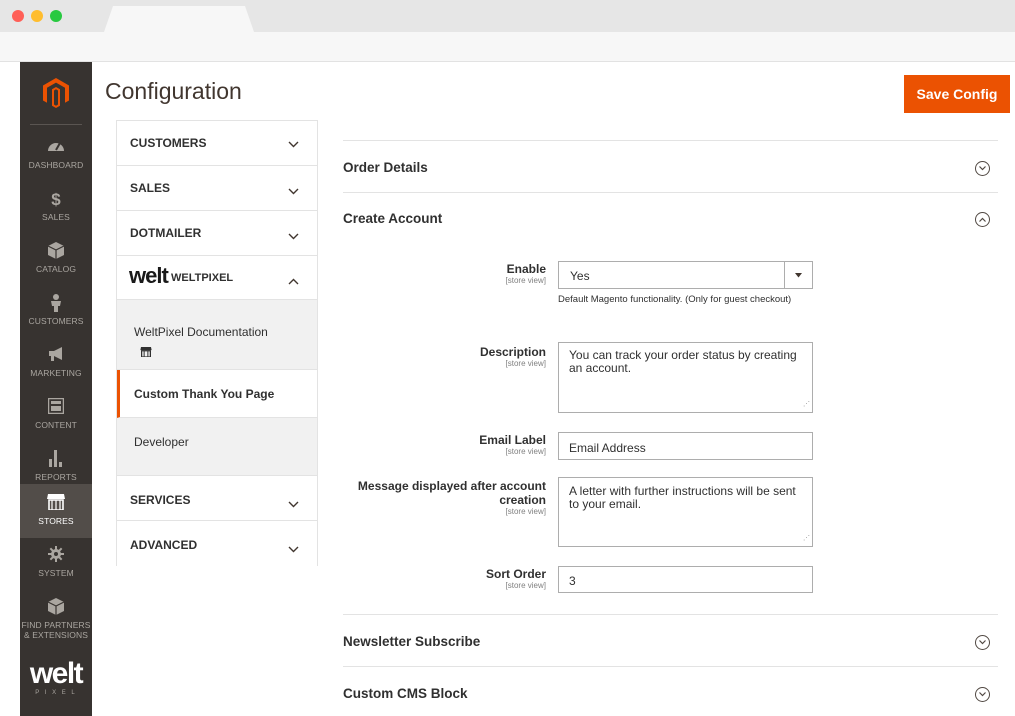 The image size is (1015, 716). What do you see at coordinates (149, 275) in the screenshot?
I see `weltpixel-logo: welt` at bounding box center [149, 275].